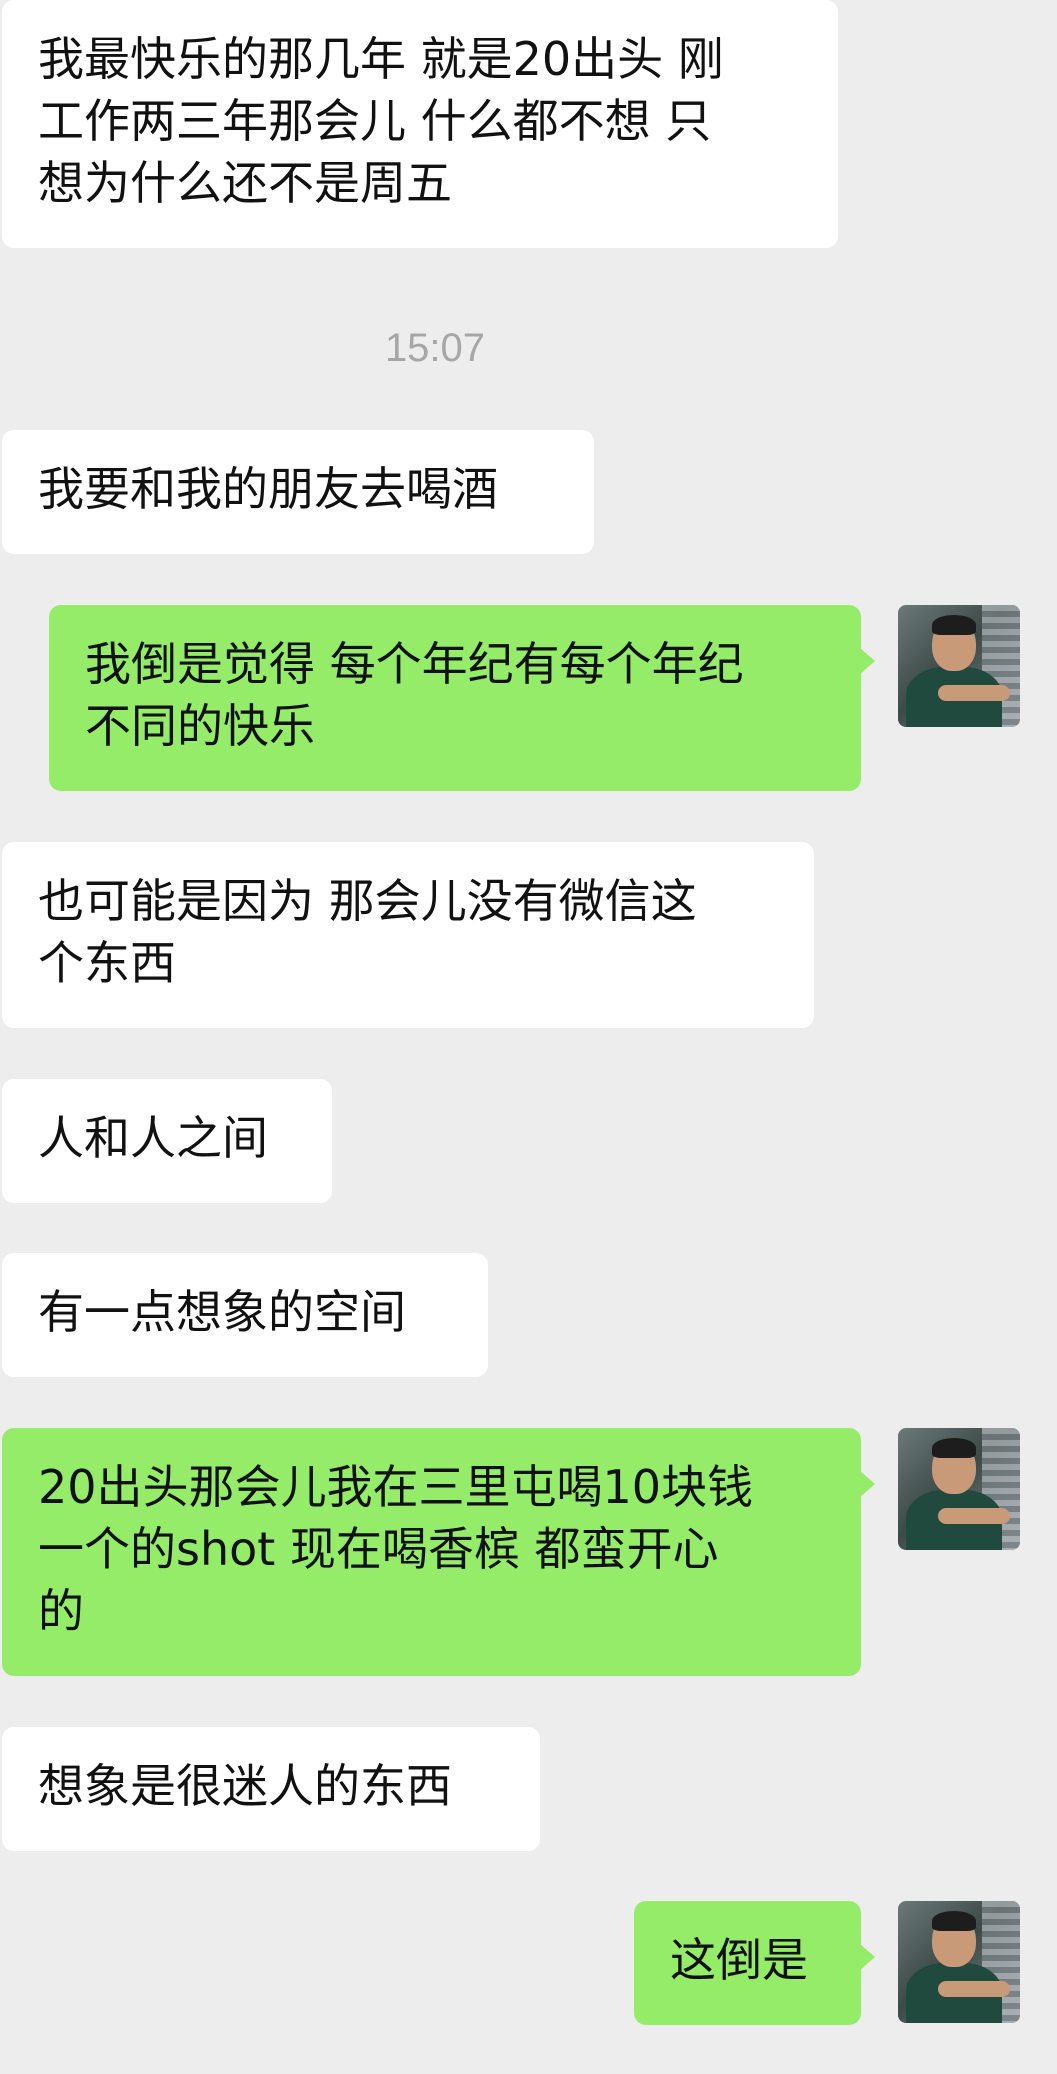 The height and width of the screenshot is (2074, 1057). What do you see at coordinates (462, 698) in the screenshot?
I see `message-bubble-right: 我倒是觉得 每个年纪有每个年纪 不同的快乐` at bounding box center [462, 698].